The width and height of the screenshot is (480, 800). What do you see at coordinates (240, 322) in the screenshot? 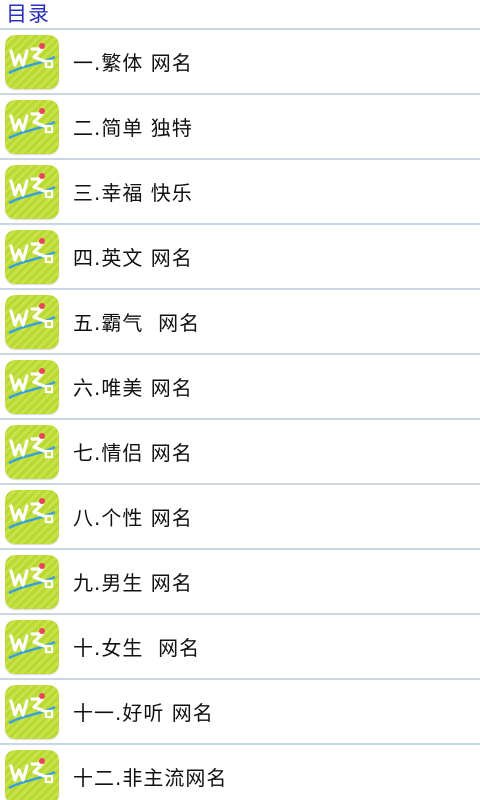
I see `list-item: 五.霸气 网名` at bounding box center [240, 322].